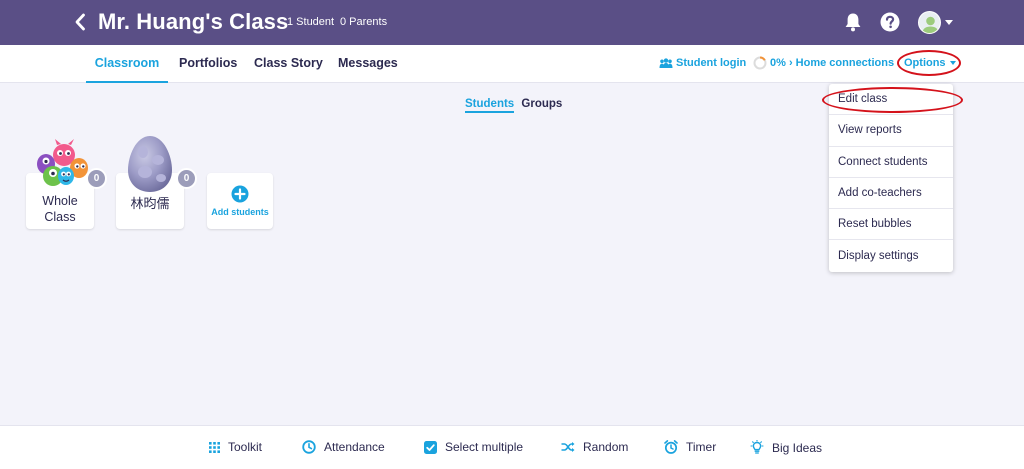  Describe the element at coordinates (490, 105) in the screenshot. I see `toggle-students: Students` at that location.